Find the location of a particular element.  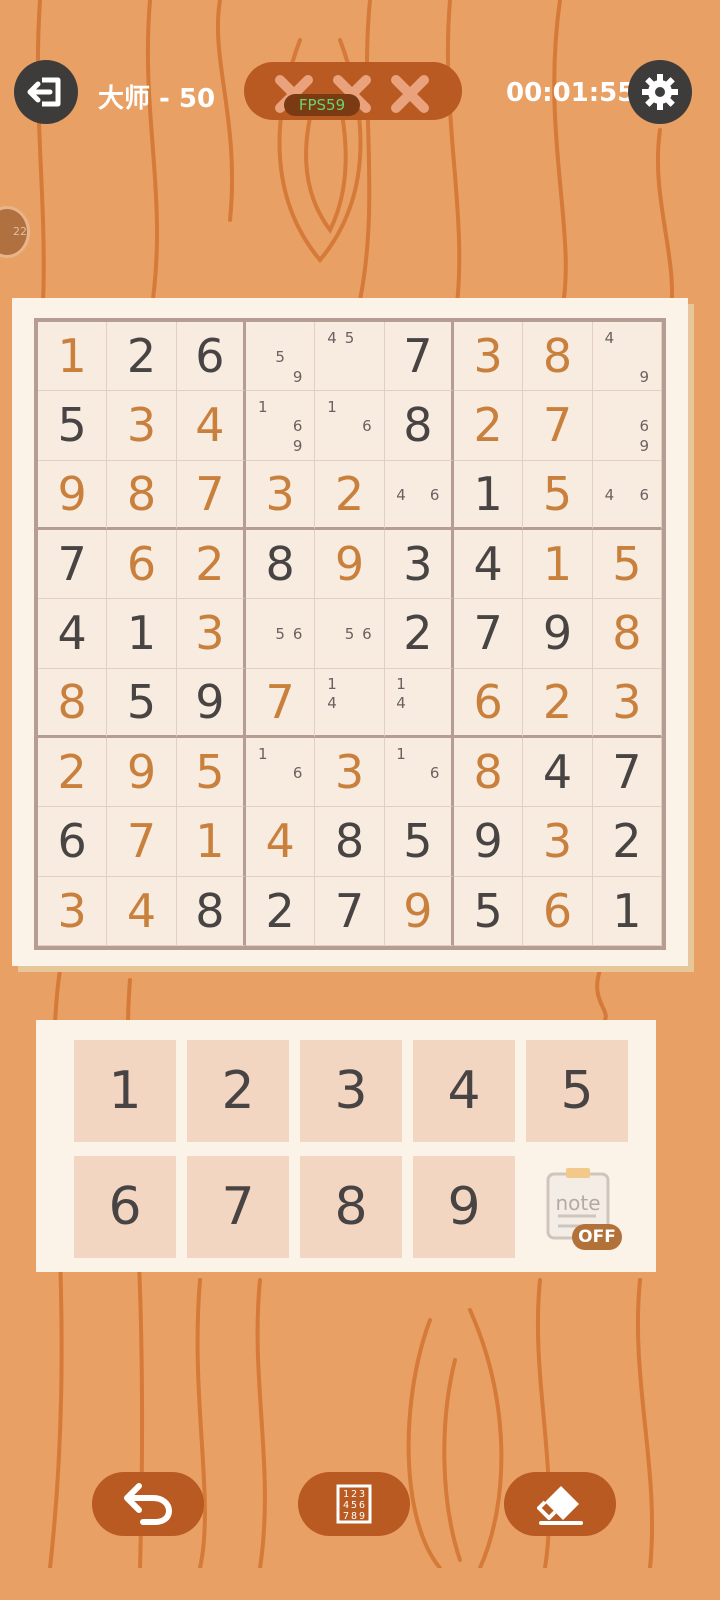

cell-digit: 6 is located at coordinates (210, 356).